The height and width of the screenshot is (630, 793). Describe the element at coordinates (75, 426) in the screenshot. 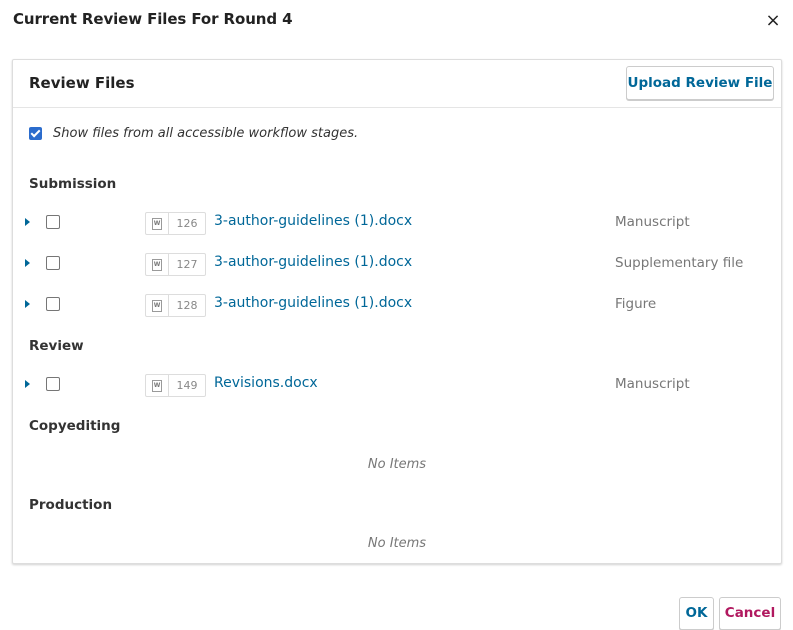

I see `group-title-copyediting: Copyediting` at that location.